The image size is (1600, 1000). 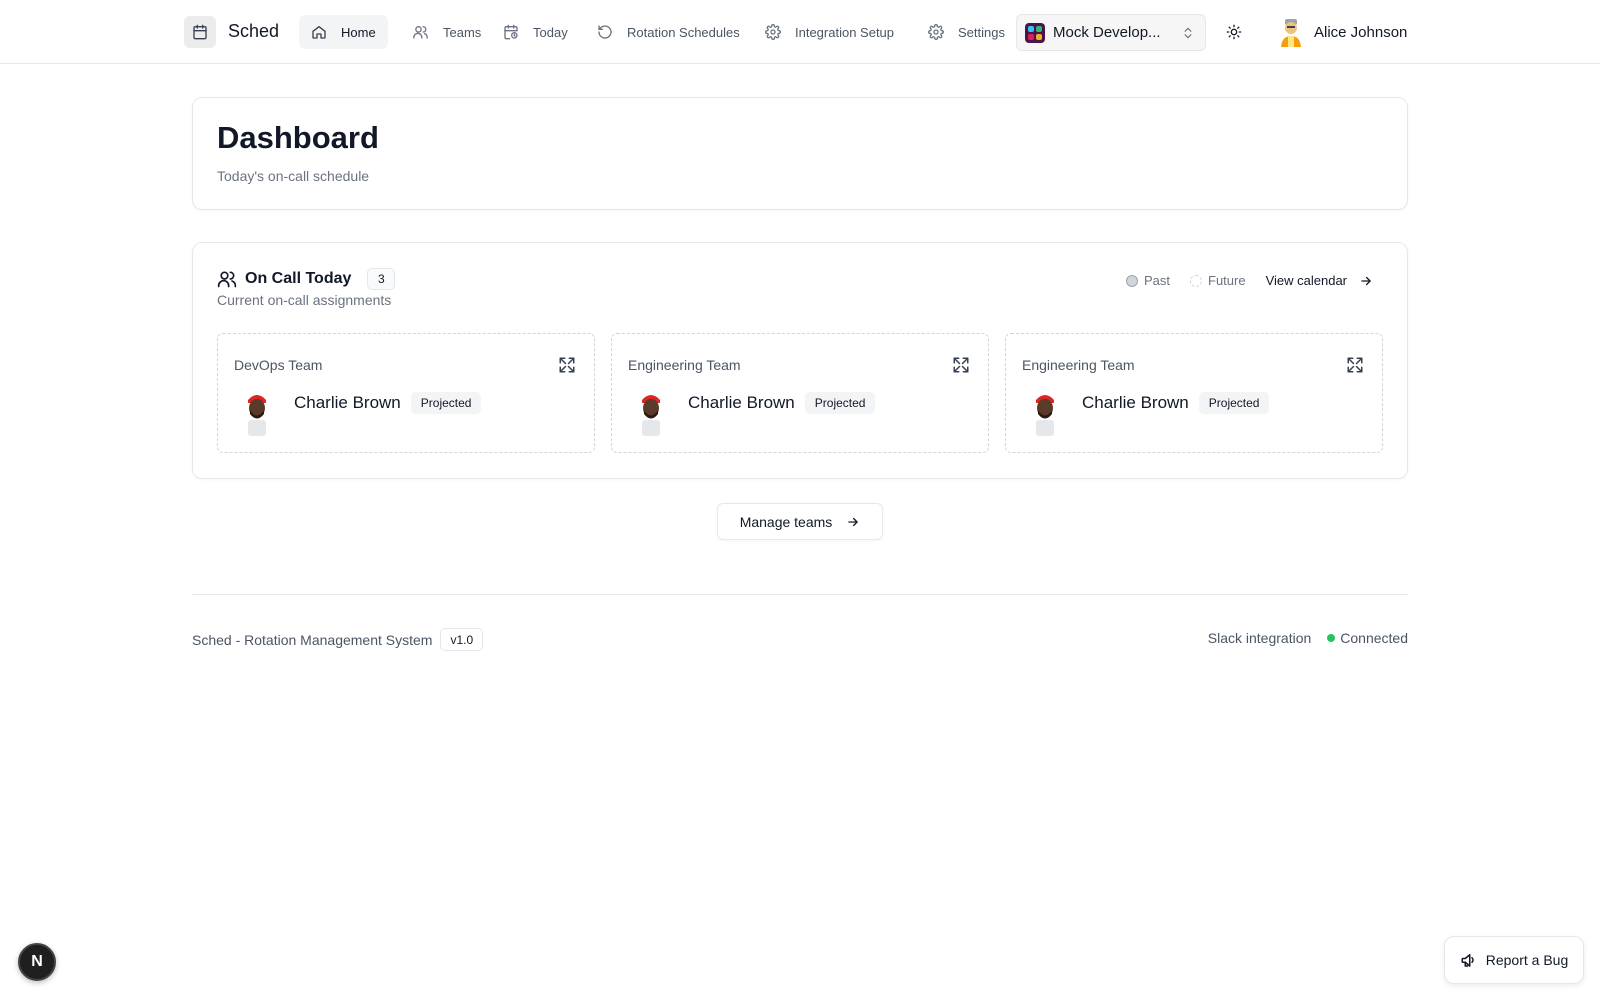 I want to click on legend-future: Future, so click(x=1218, y=280).